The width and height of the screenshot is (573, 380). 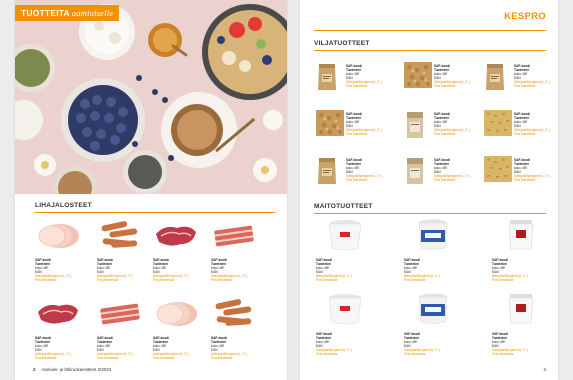 I want to click on product-image-tub, so click(x=345, y=311).